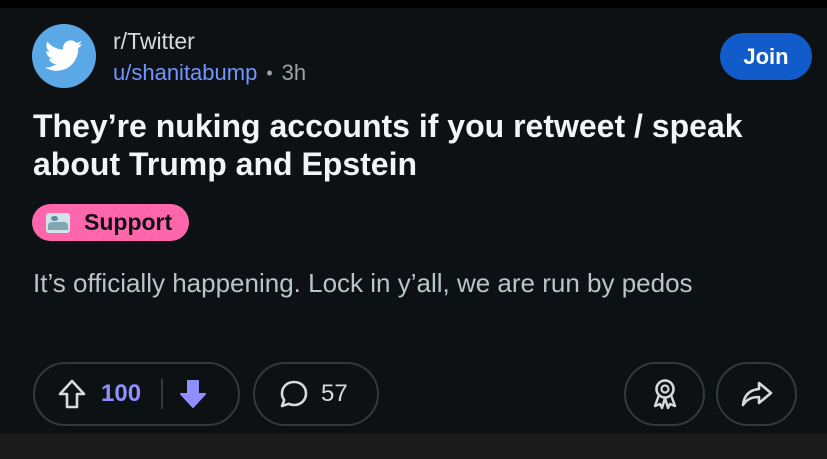  I want to click on vote-bar: 100, so click(136, 394).